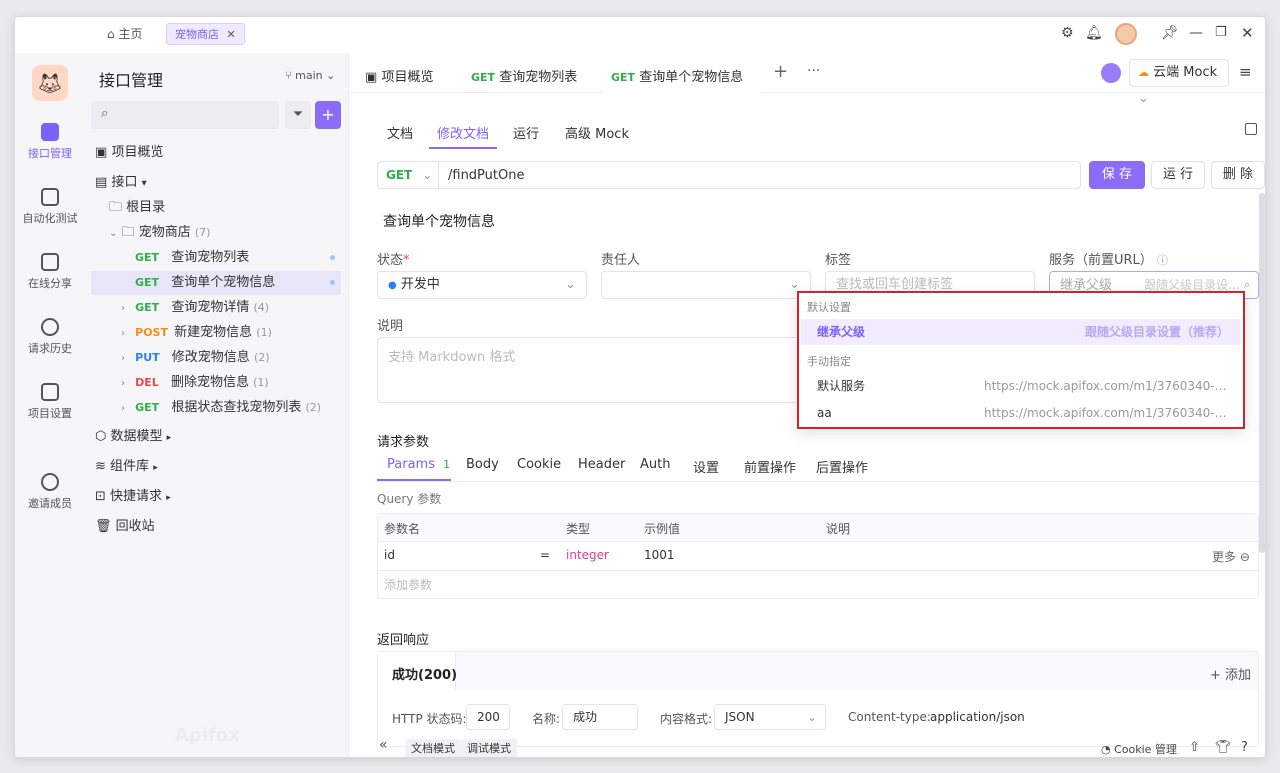 The width and height of the screenshot is (1280, 773). I want to click on params-tab-pre: 前置操作, so click(770, 466).